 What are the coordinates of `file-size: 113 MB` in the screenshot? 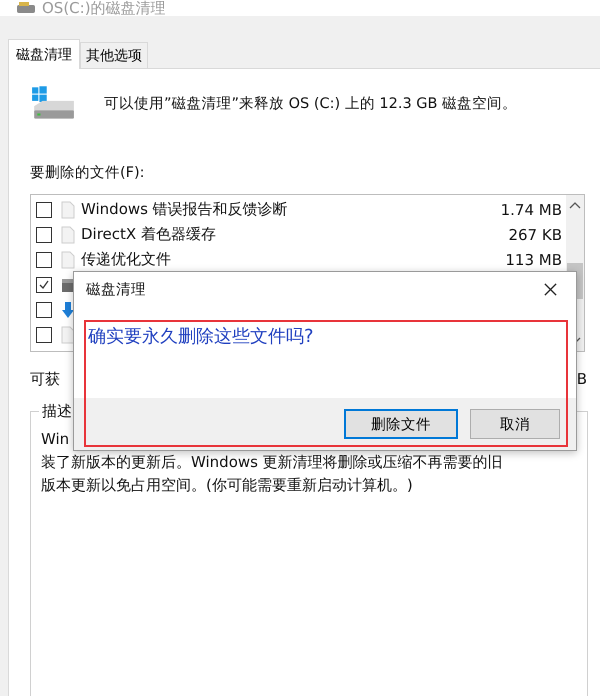 It's located at (533, 259).